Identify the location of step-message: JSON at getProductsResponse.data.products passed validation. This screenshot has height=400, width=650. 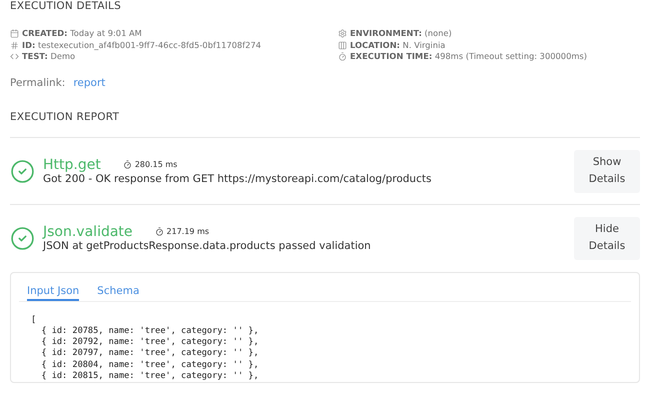
(207, 246).